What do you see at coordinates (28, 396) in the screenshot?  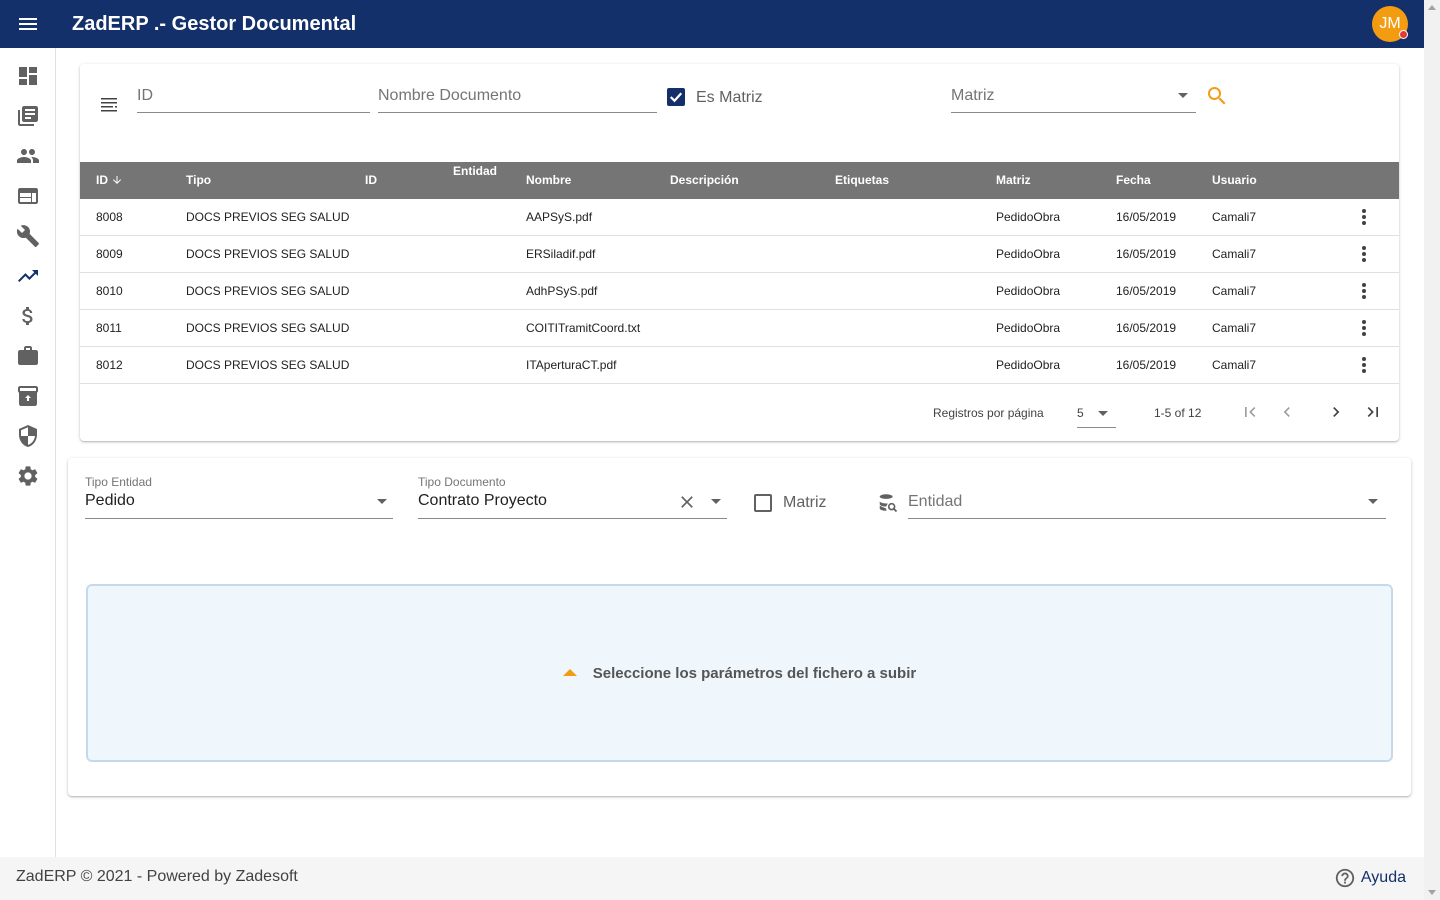 I see `archive-upload-icon` at bounding box center [28, 396].